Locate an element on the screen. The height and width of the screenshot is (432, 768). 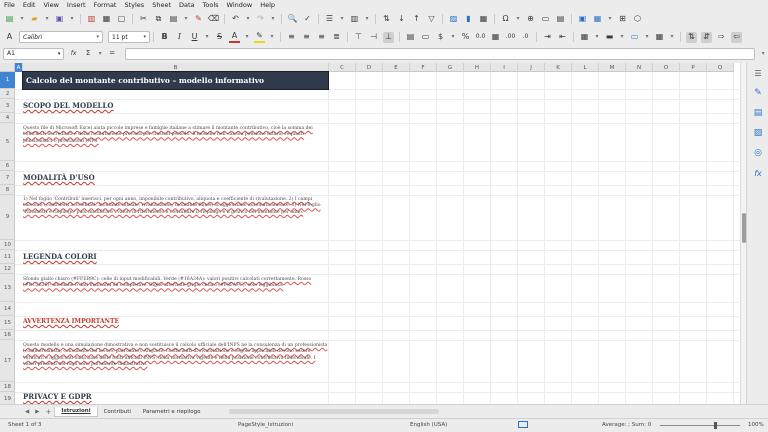
language: English (USA) is located at coordinates (428, 425).